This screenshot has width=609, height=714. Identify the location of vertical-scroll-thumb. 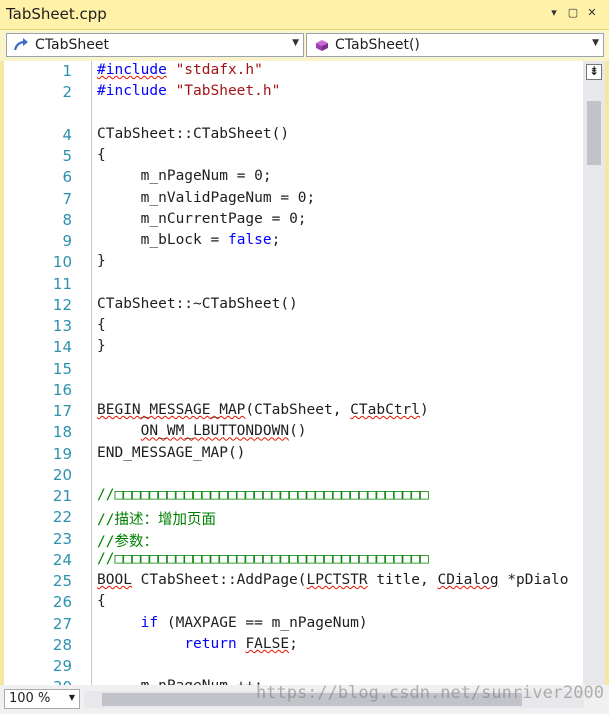
(594, 133).